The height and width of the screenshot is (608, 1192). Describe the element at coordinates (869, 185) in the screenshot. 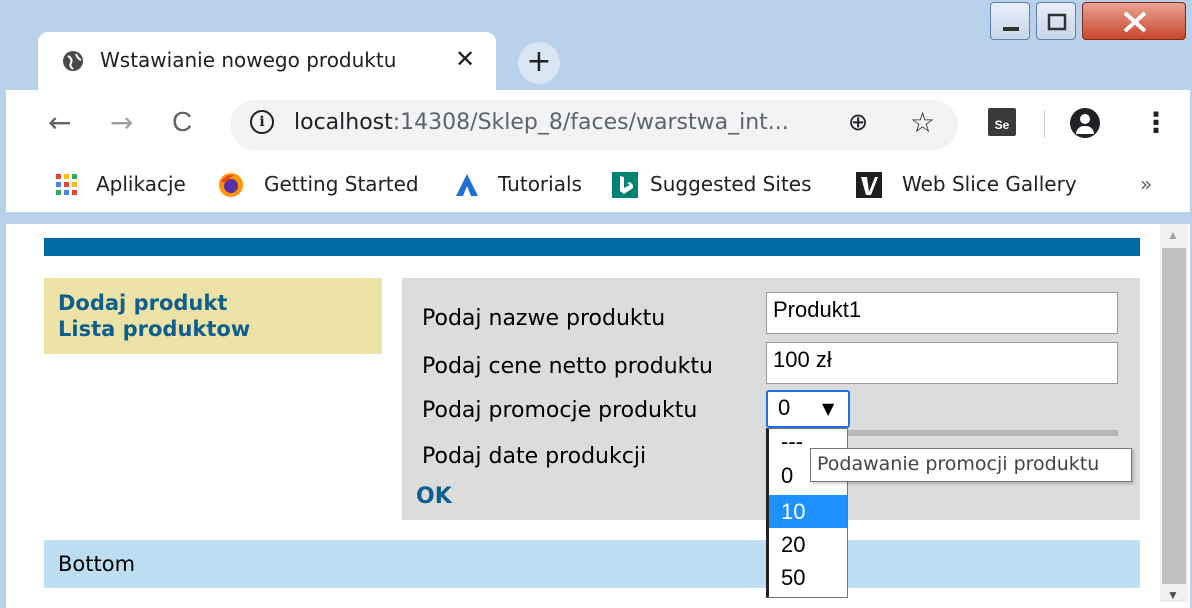

I see `web-slice-icon` at that location.